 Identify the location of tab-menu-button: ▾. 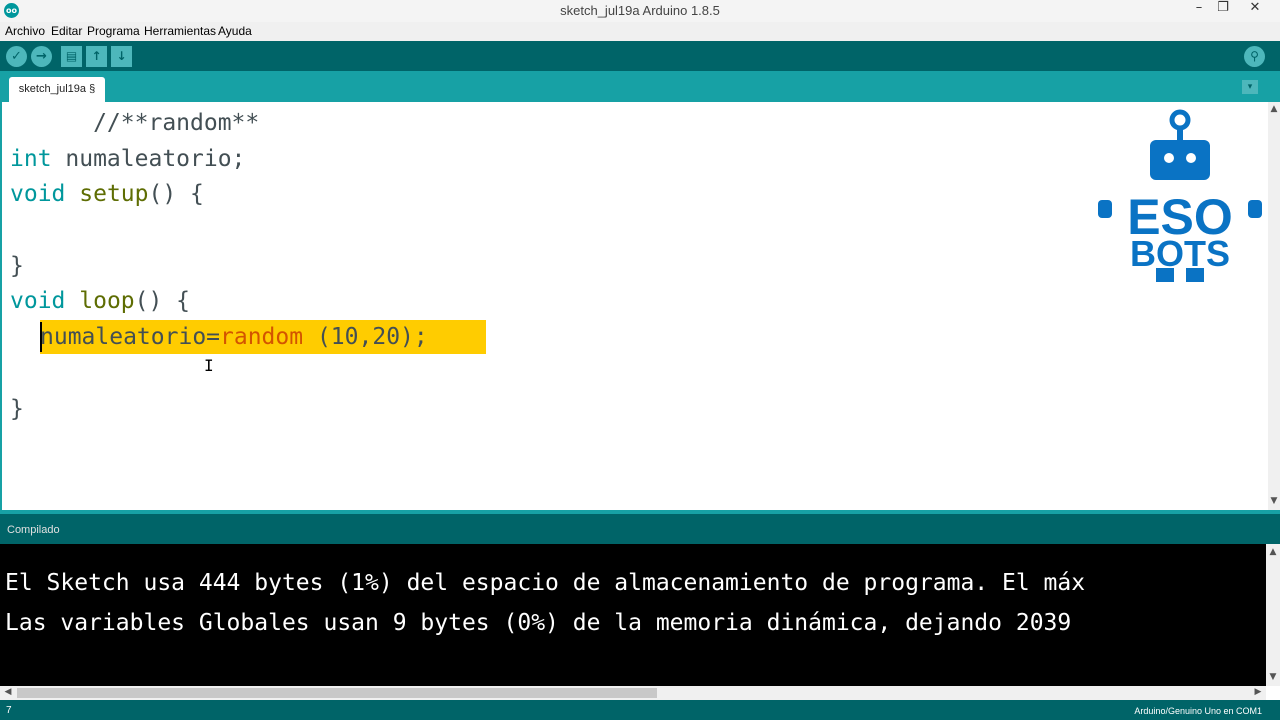
(1250, 87).